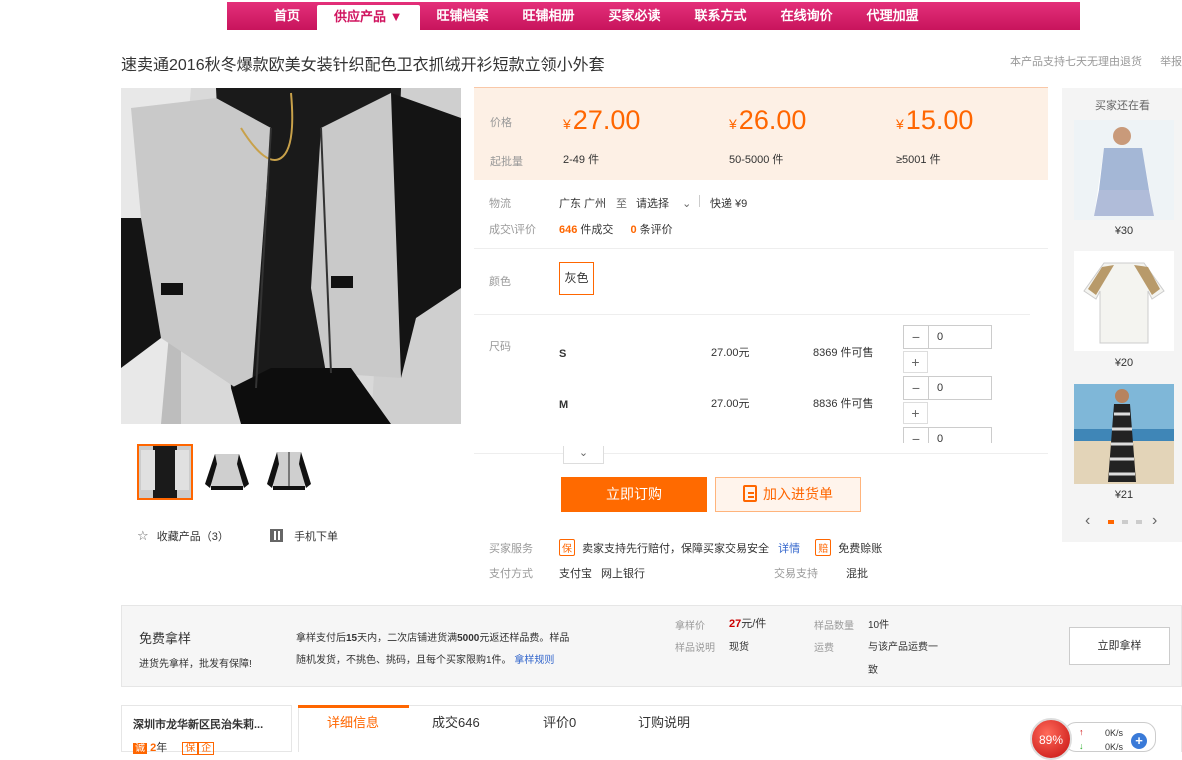 The height and width of the screenshot is (760, 1182). Describe the element at coordinates (1111, 522) in the screenshot. I see `carousel-dot-active` at that location.